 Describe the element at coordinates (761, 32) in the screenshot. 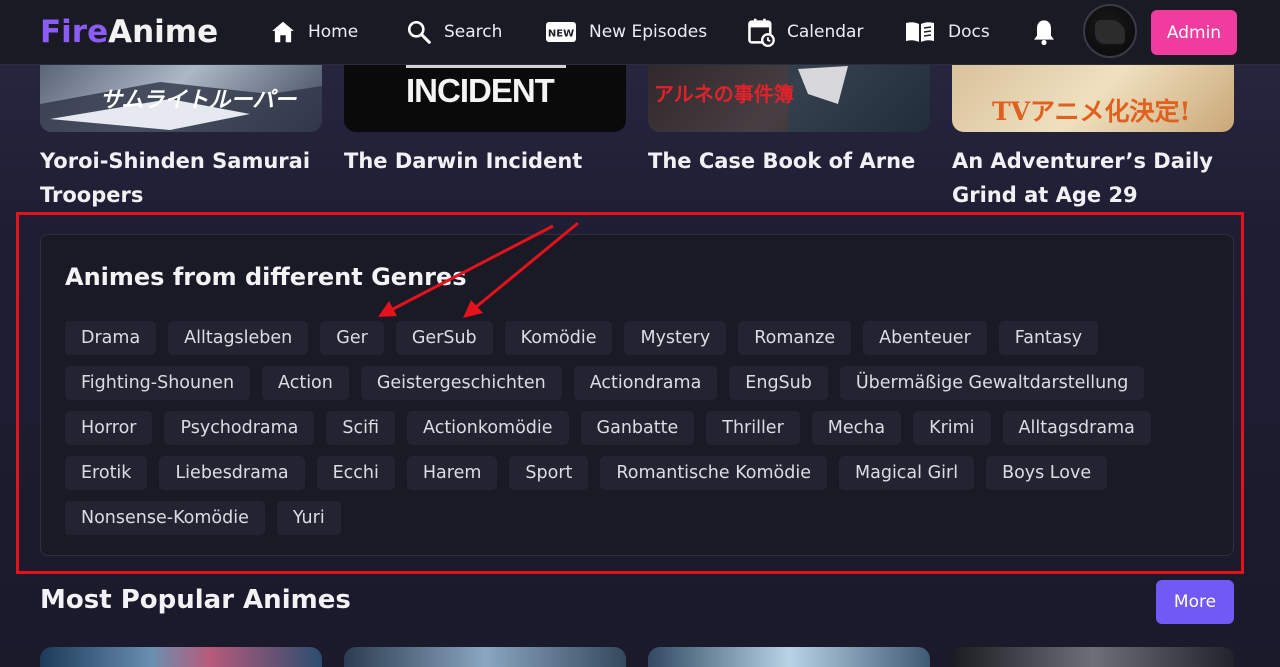

I see `calendar-icon` at that location.